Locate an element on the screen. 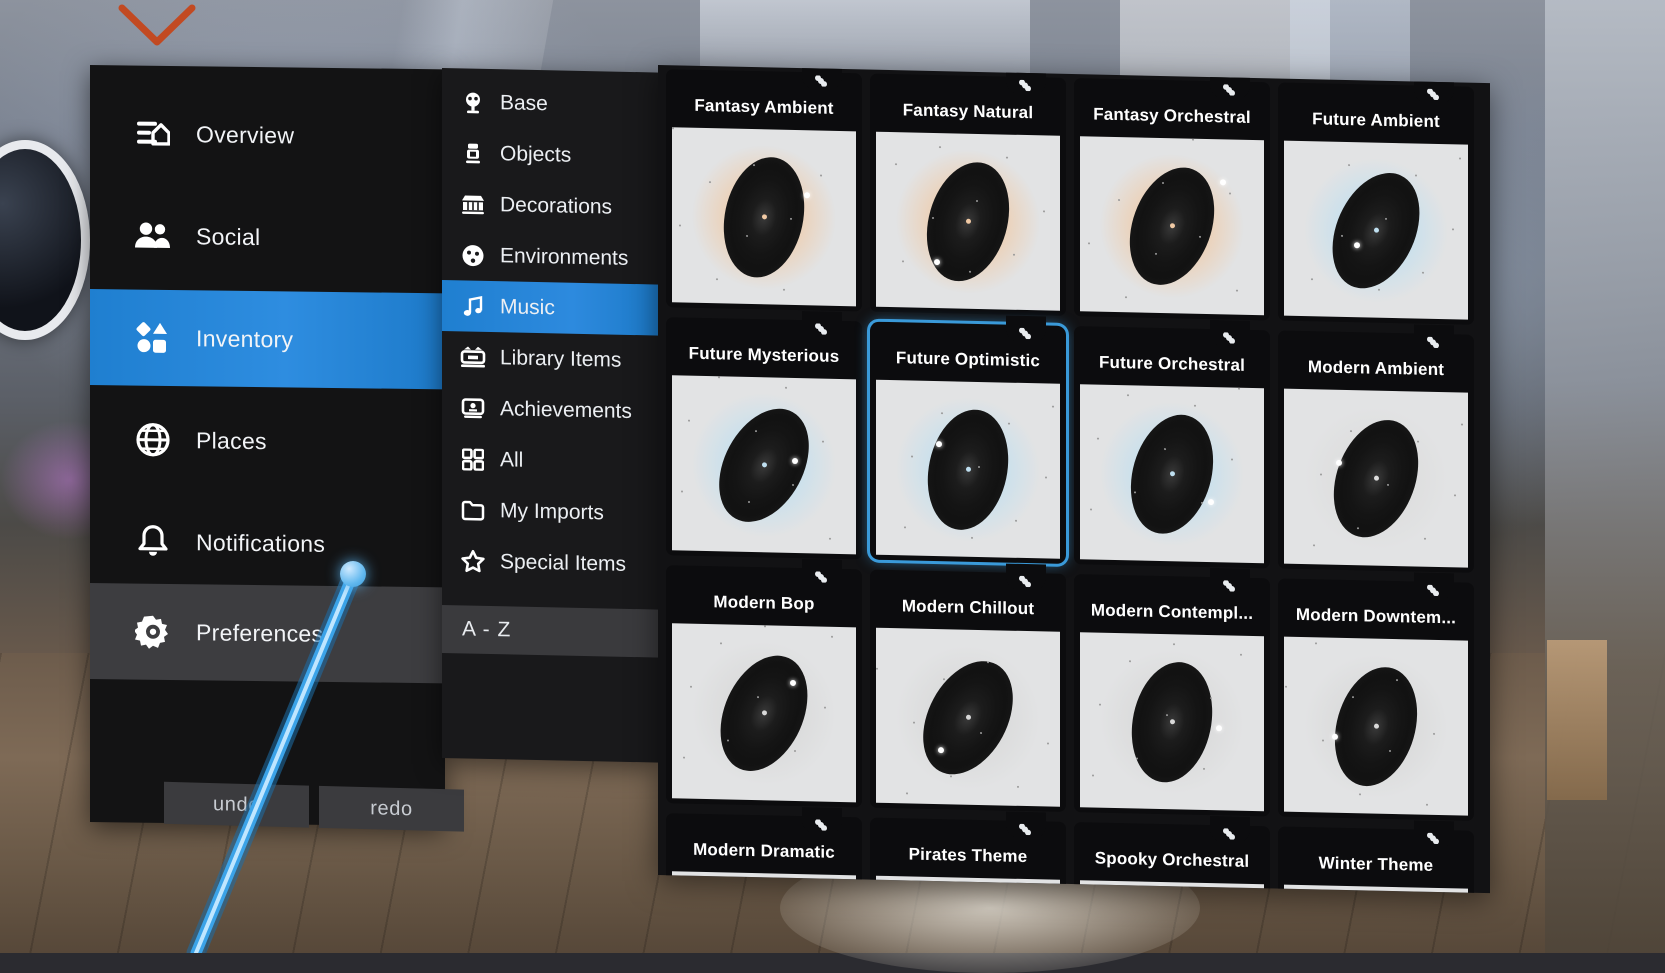 The image size is (1665, 973). sidebar-item-label: Overview is located at coordinates (245, 135).